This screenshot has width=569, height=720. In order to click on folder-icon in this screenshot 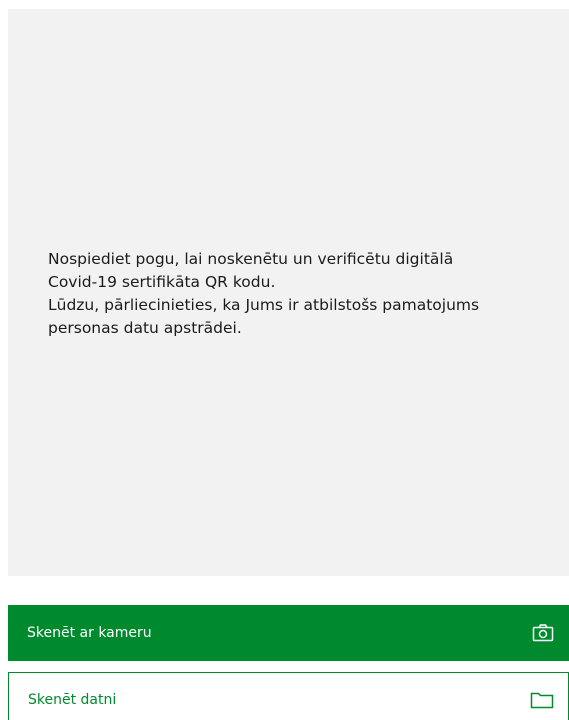, I will do `click(542, 700)`.